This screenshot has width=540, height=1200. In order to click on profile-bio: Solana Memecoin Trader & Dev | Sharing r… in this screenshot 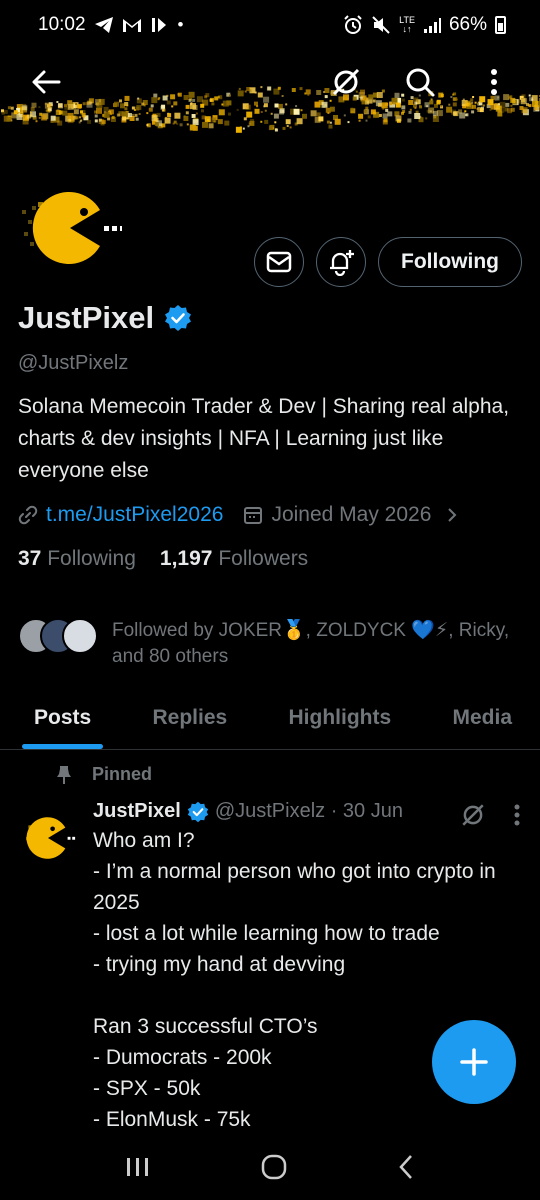, I will do `click(264, 438)`.